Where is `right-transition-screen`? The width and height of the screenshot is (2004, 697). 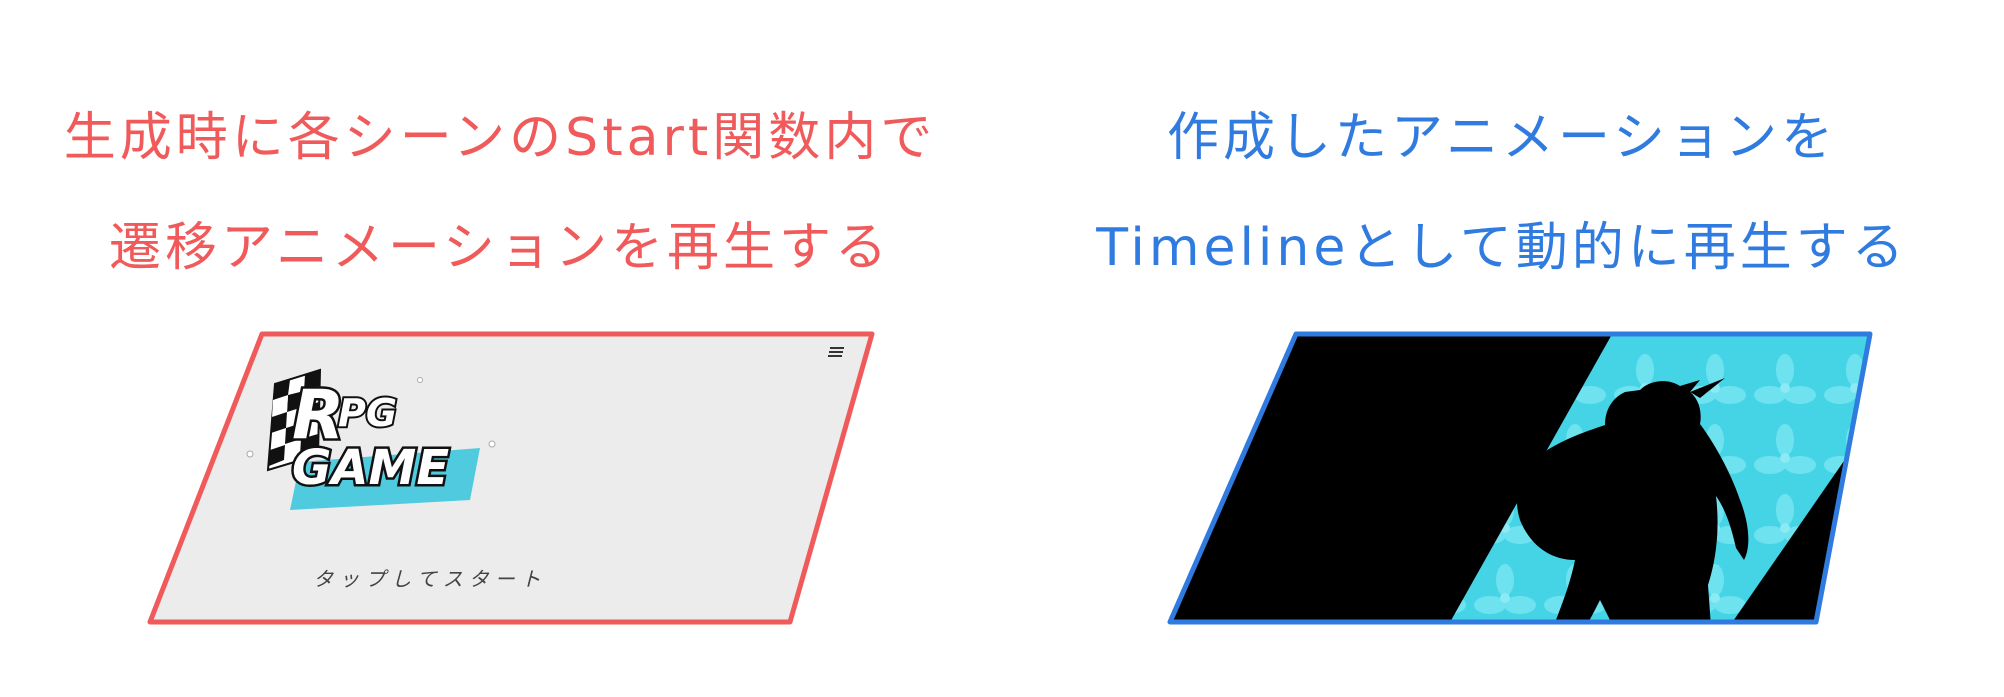
right-transition-screen is located at coordinates (1520, 478).